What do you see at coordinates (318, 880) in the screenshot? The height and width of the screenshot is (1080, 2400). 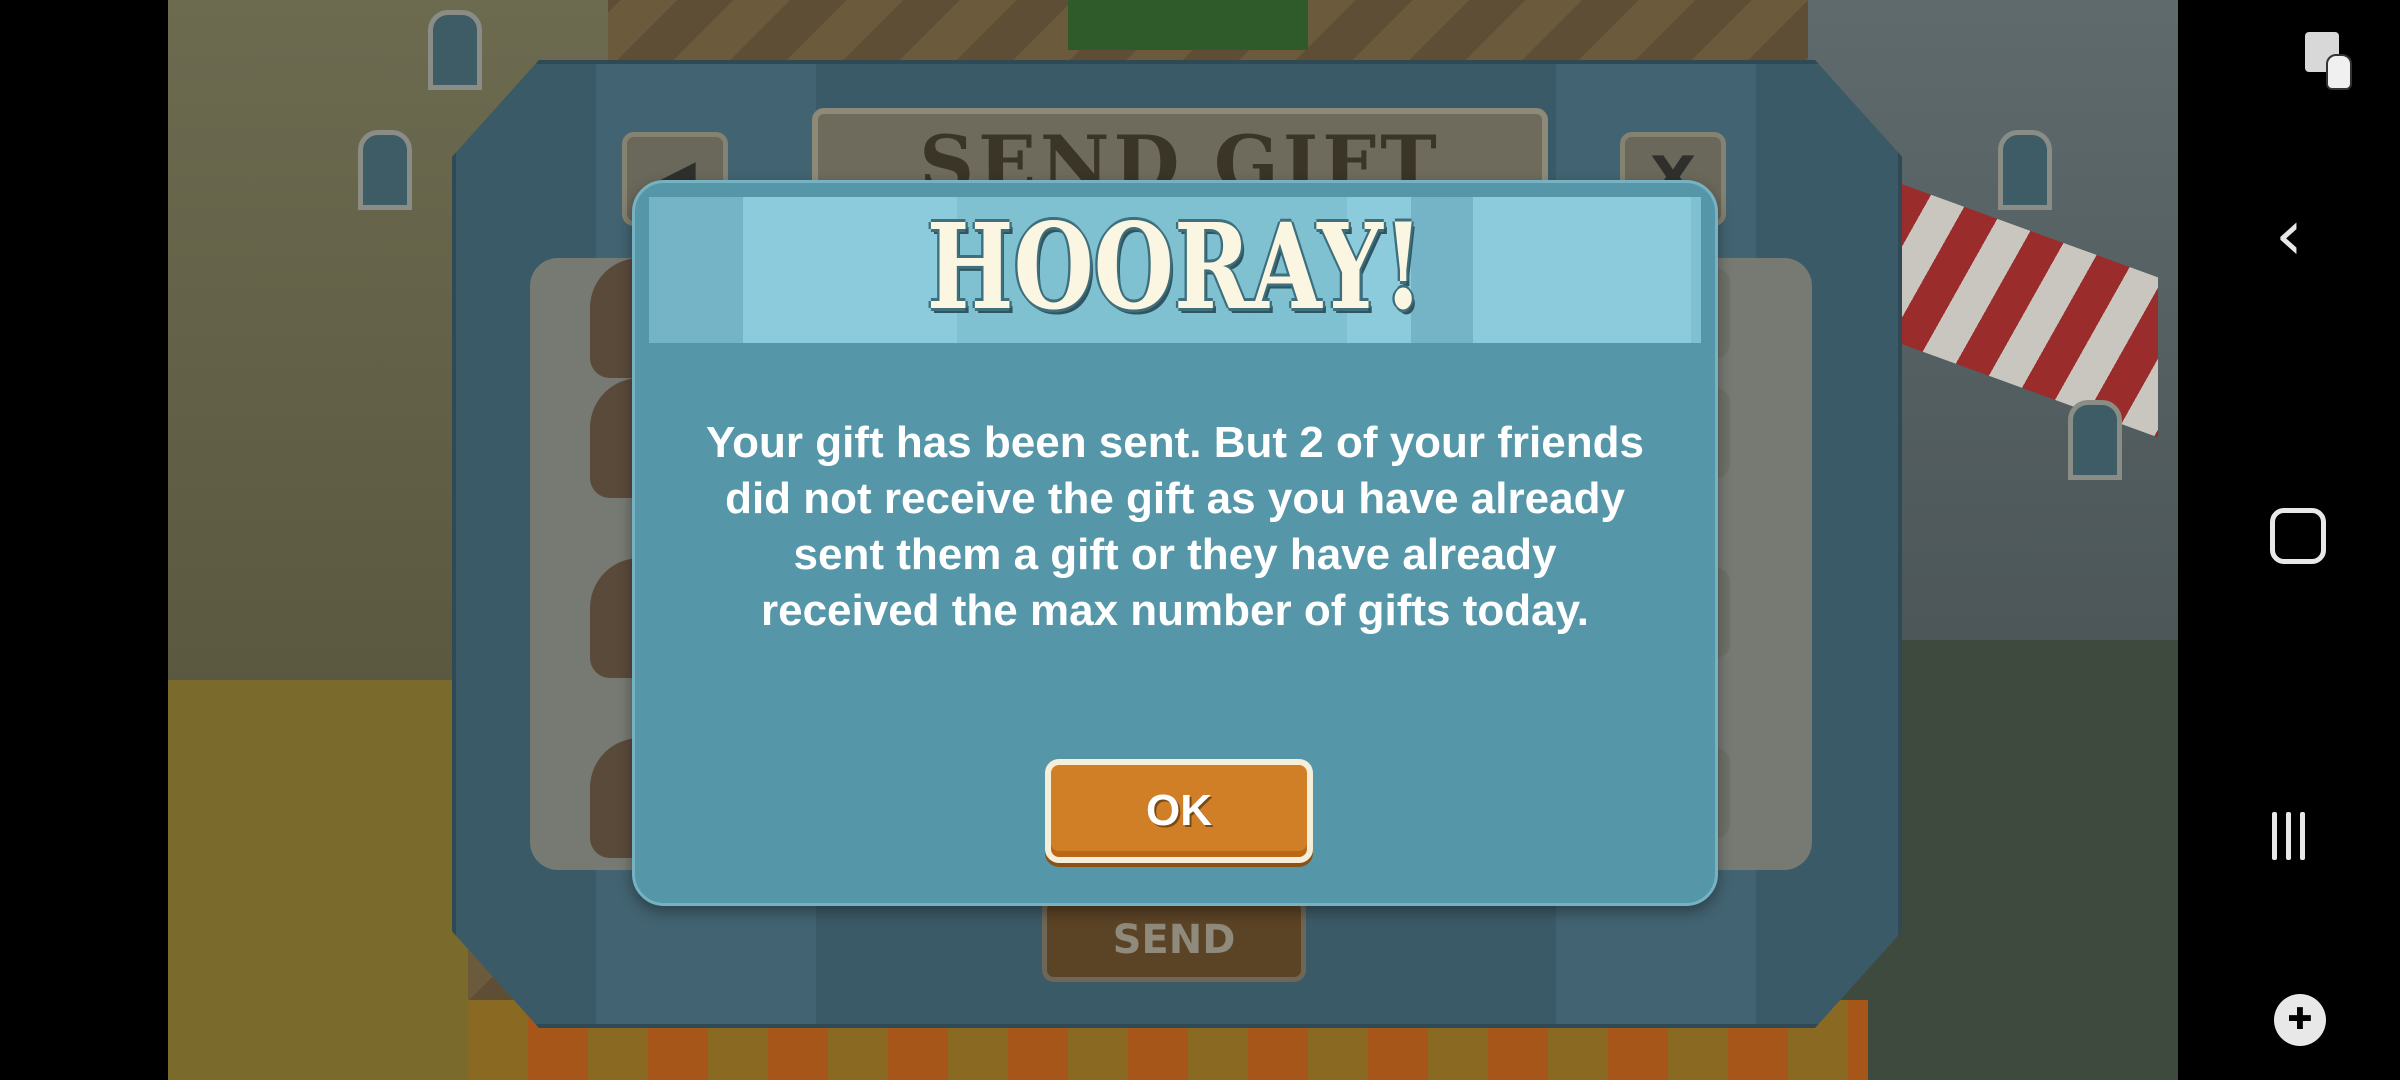 I see `background-shop-left` at bounding box center [318, 880].